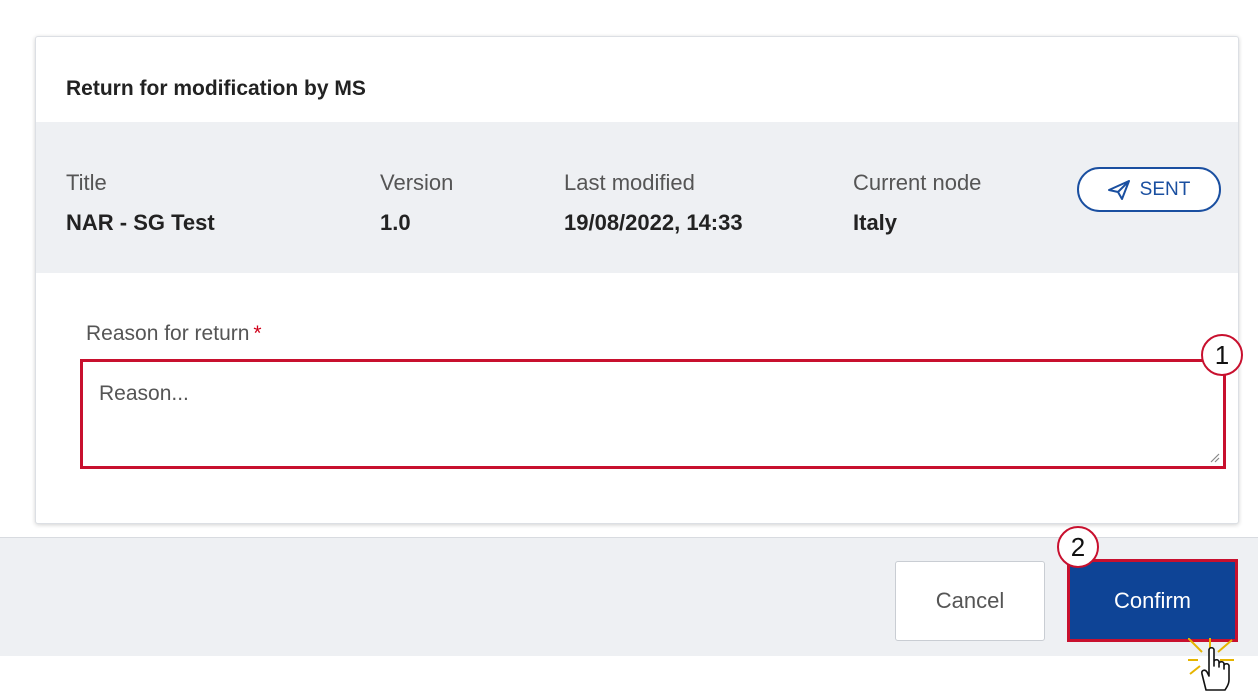 The width and height of the screenshot is (1258, 691). Describe the element at coordinates (1214, 457) in the screenshot. I see `resize-grip-icon` at that location.